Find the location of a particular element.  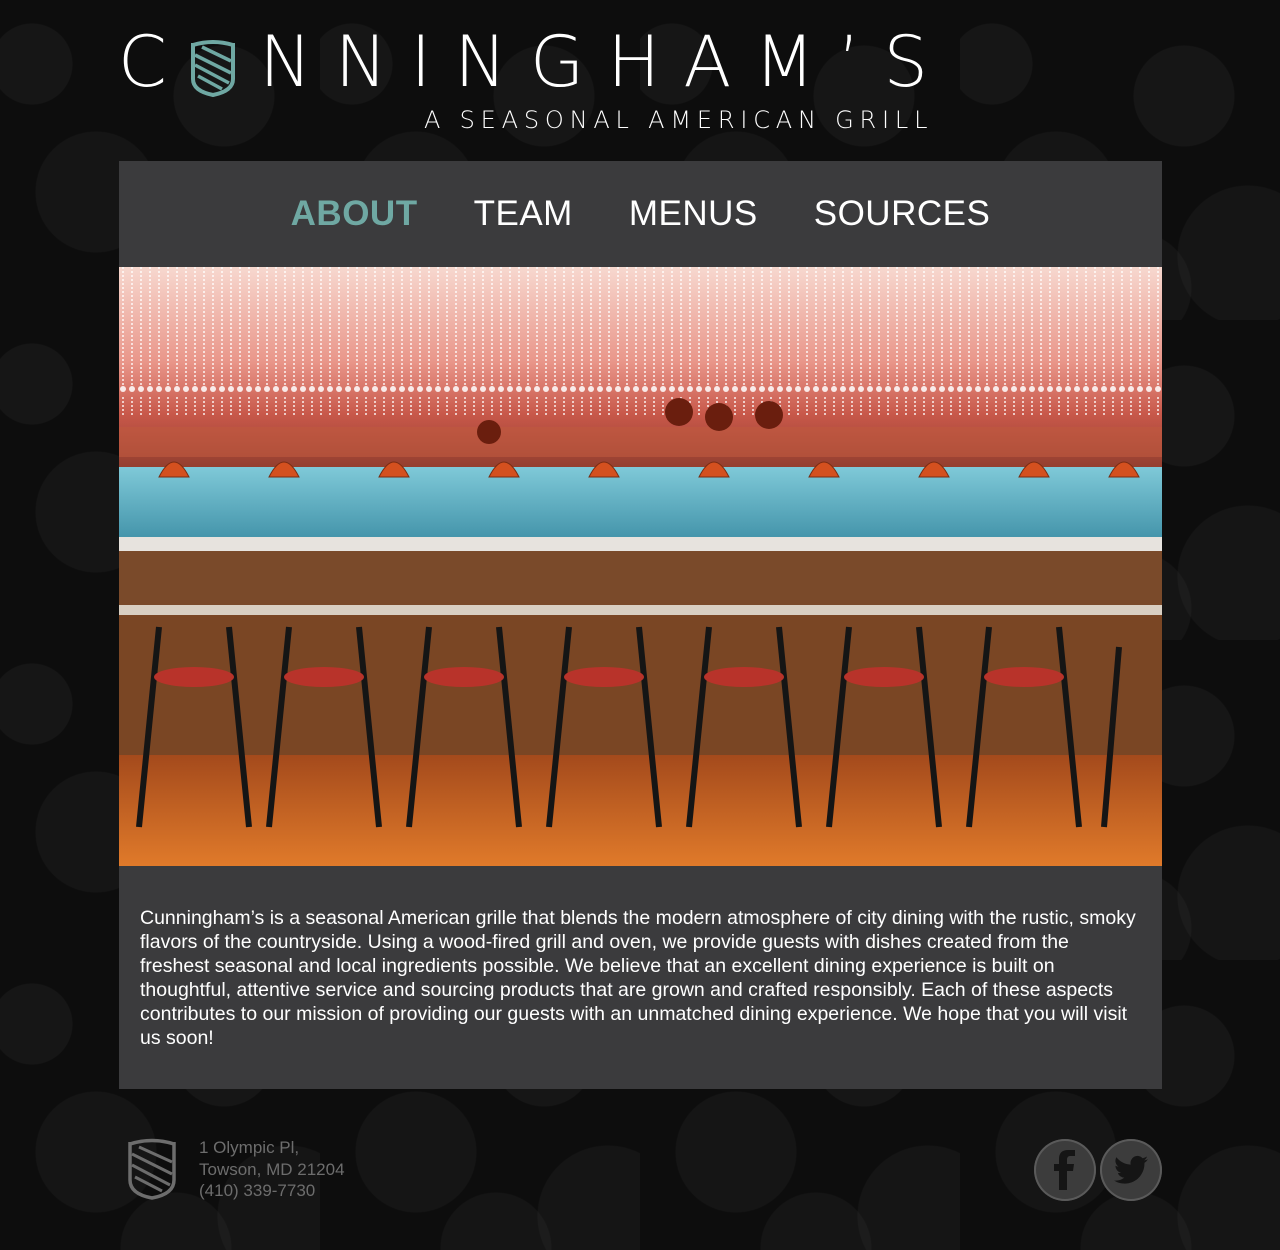

nav-menus: MENUS is located at coordinates (693, 214).